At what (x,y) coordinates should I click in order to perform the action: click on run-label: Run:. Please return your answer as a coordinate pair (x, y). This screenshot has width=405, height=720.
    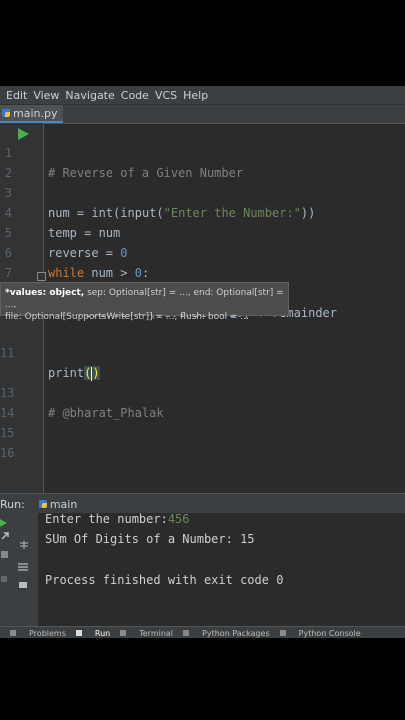
    Looking at the image, I should click on (12, 504).